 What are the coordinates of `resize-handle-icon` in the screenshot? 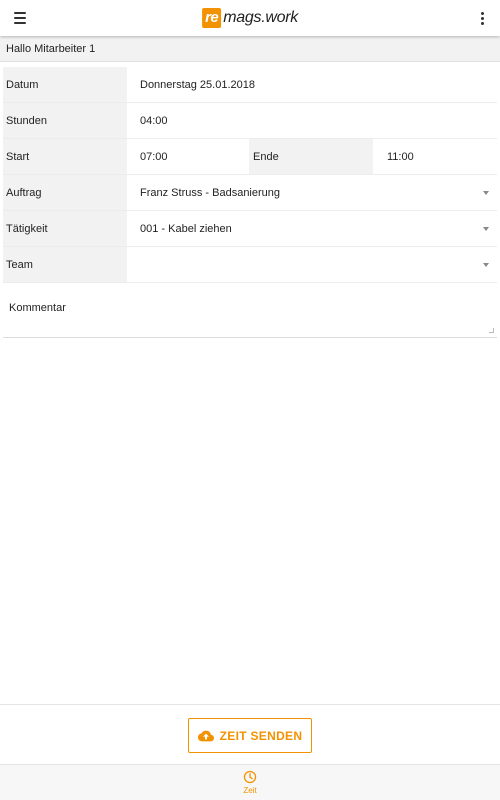 It's located at (491, 330).